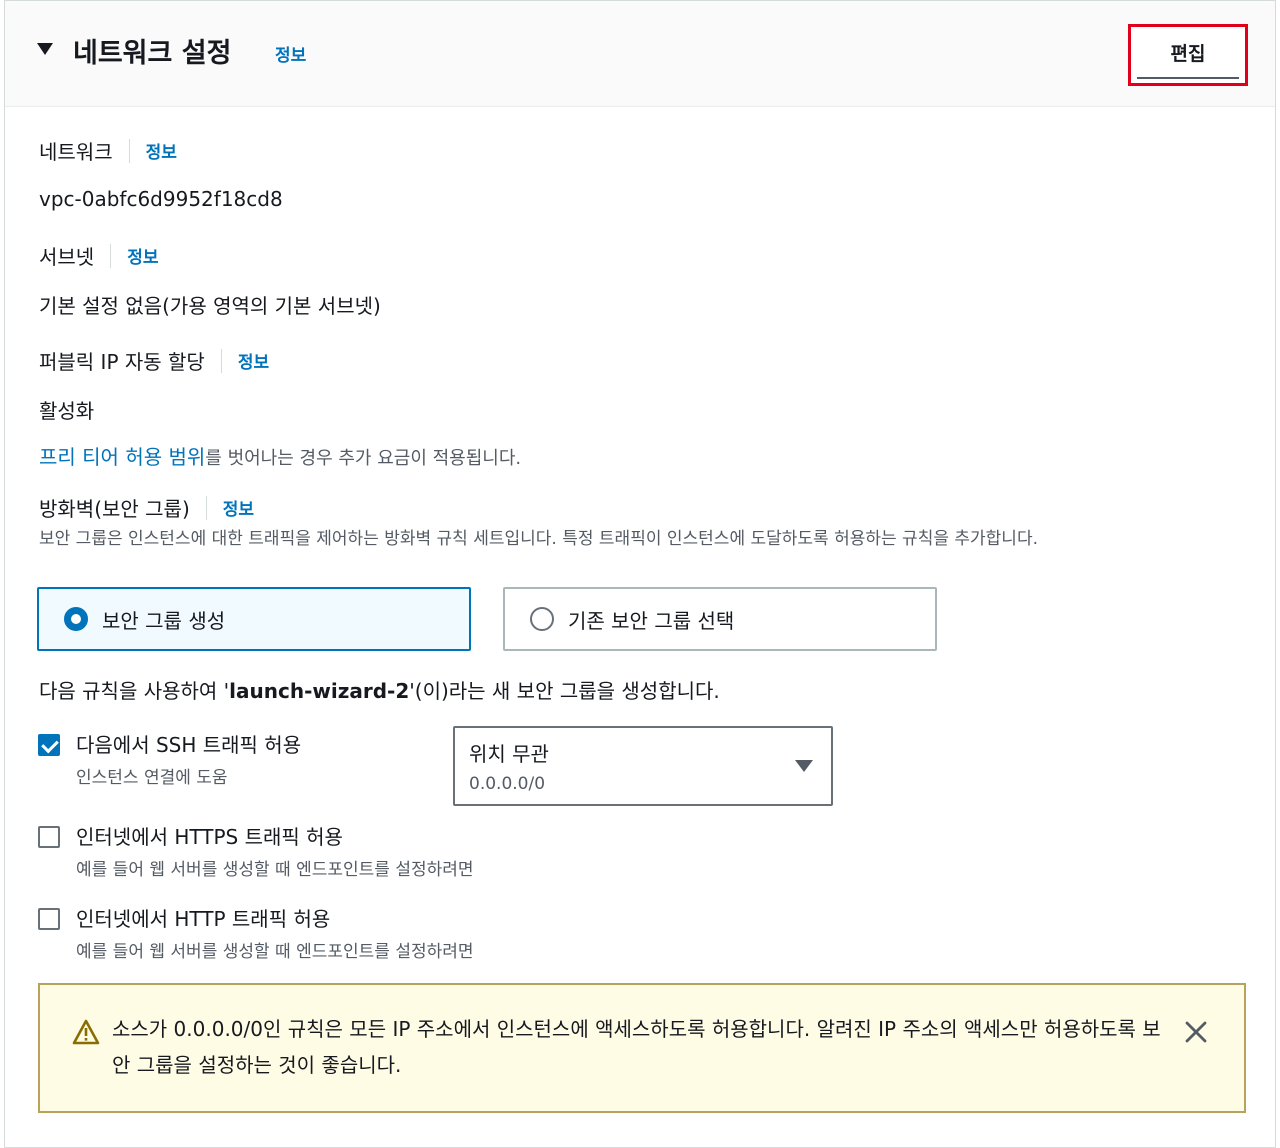 The width and height of the screenshot is (1280, 1148). I want to click on network-info-link: 정보, so click(161, 150).